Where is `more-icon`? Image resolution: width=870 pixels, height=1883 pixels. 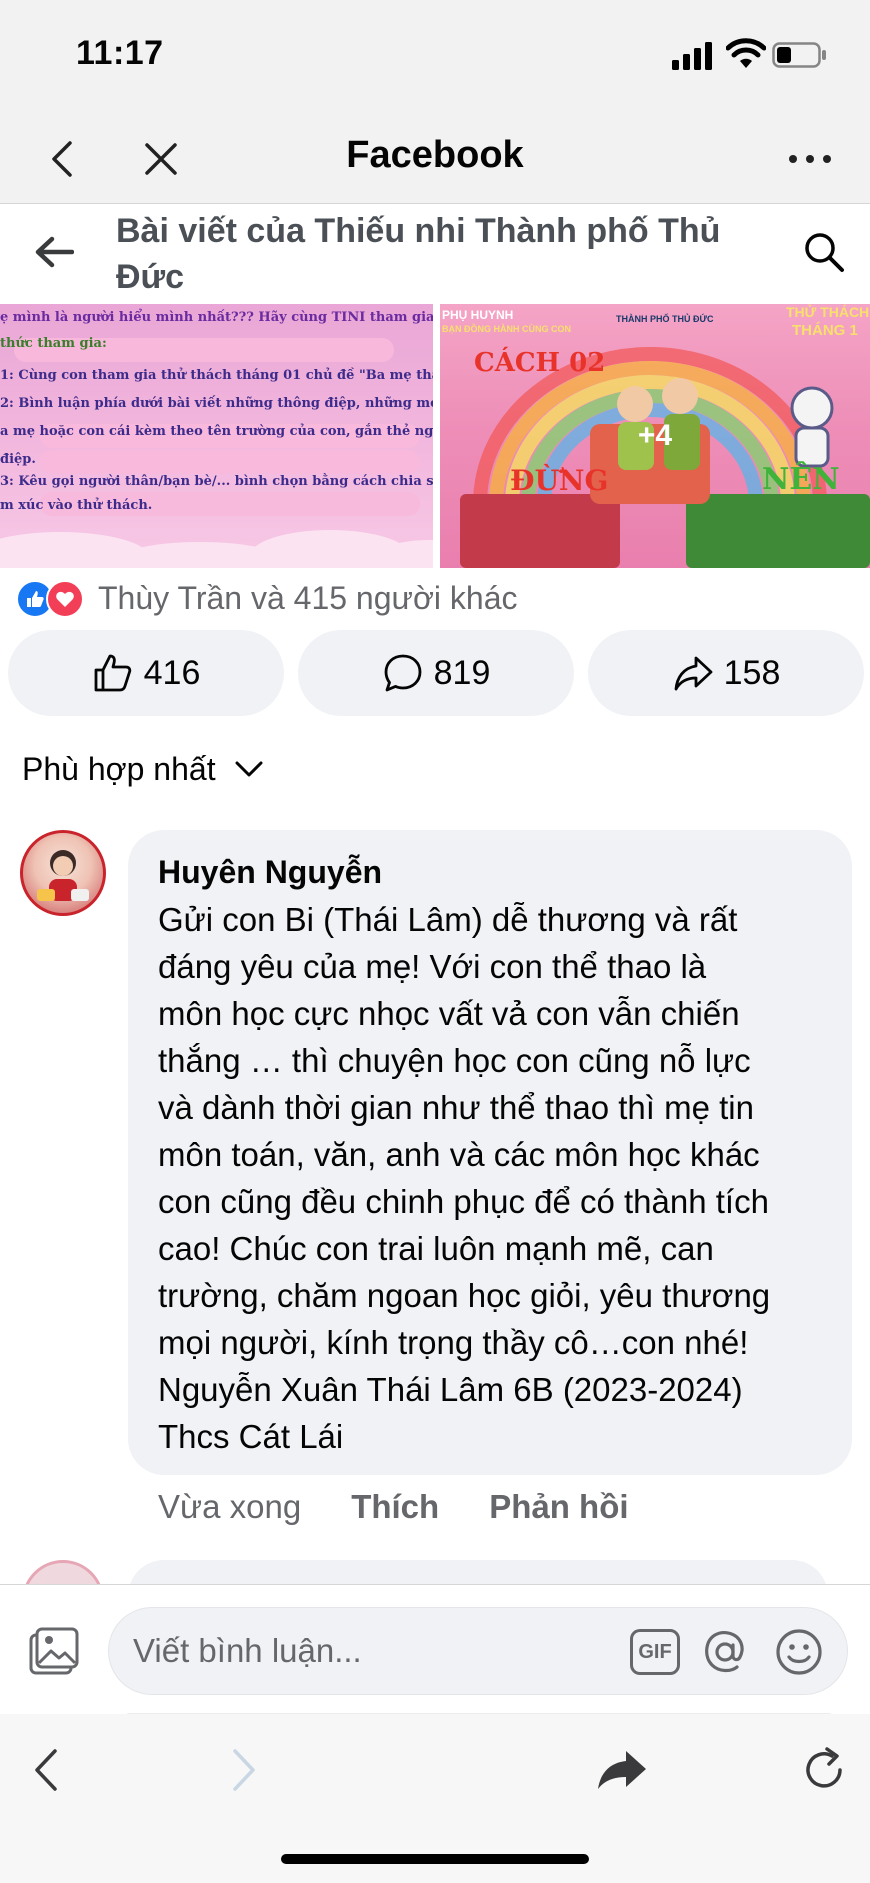 more-icon is located at coordinates (810, 159).